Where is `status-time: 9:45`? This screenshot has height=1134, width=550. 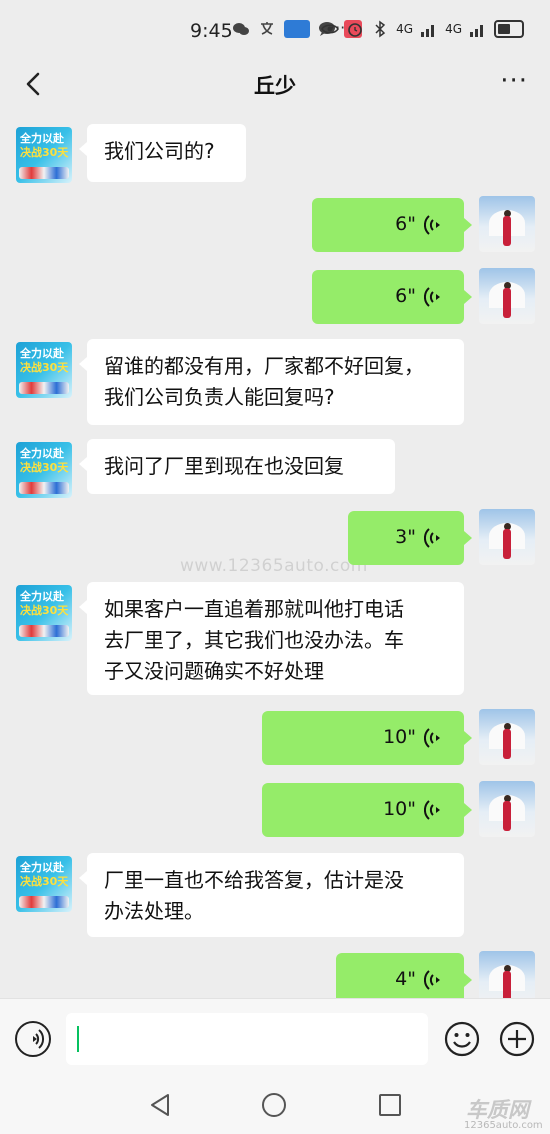 status-time: 9:45 is located at coordinates (211, 31).